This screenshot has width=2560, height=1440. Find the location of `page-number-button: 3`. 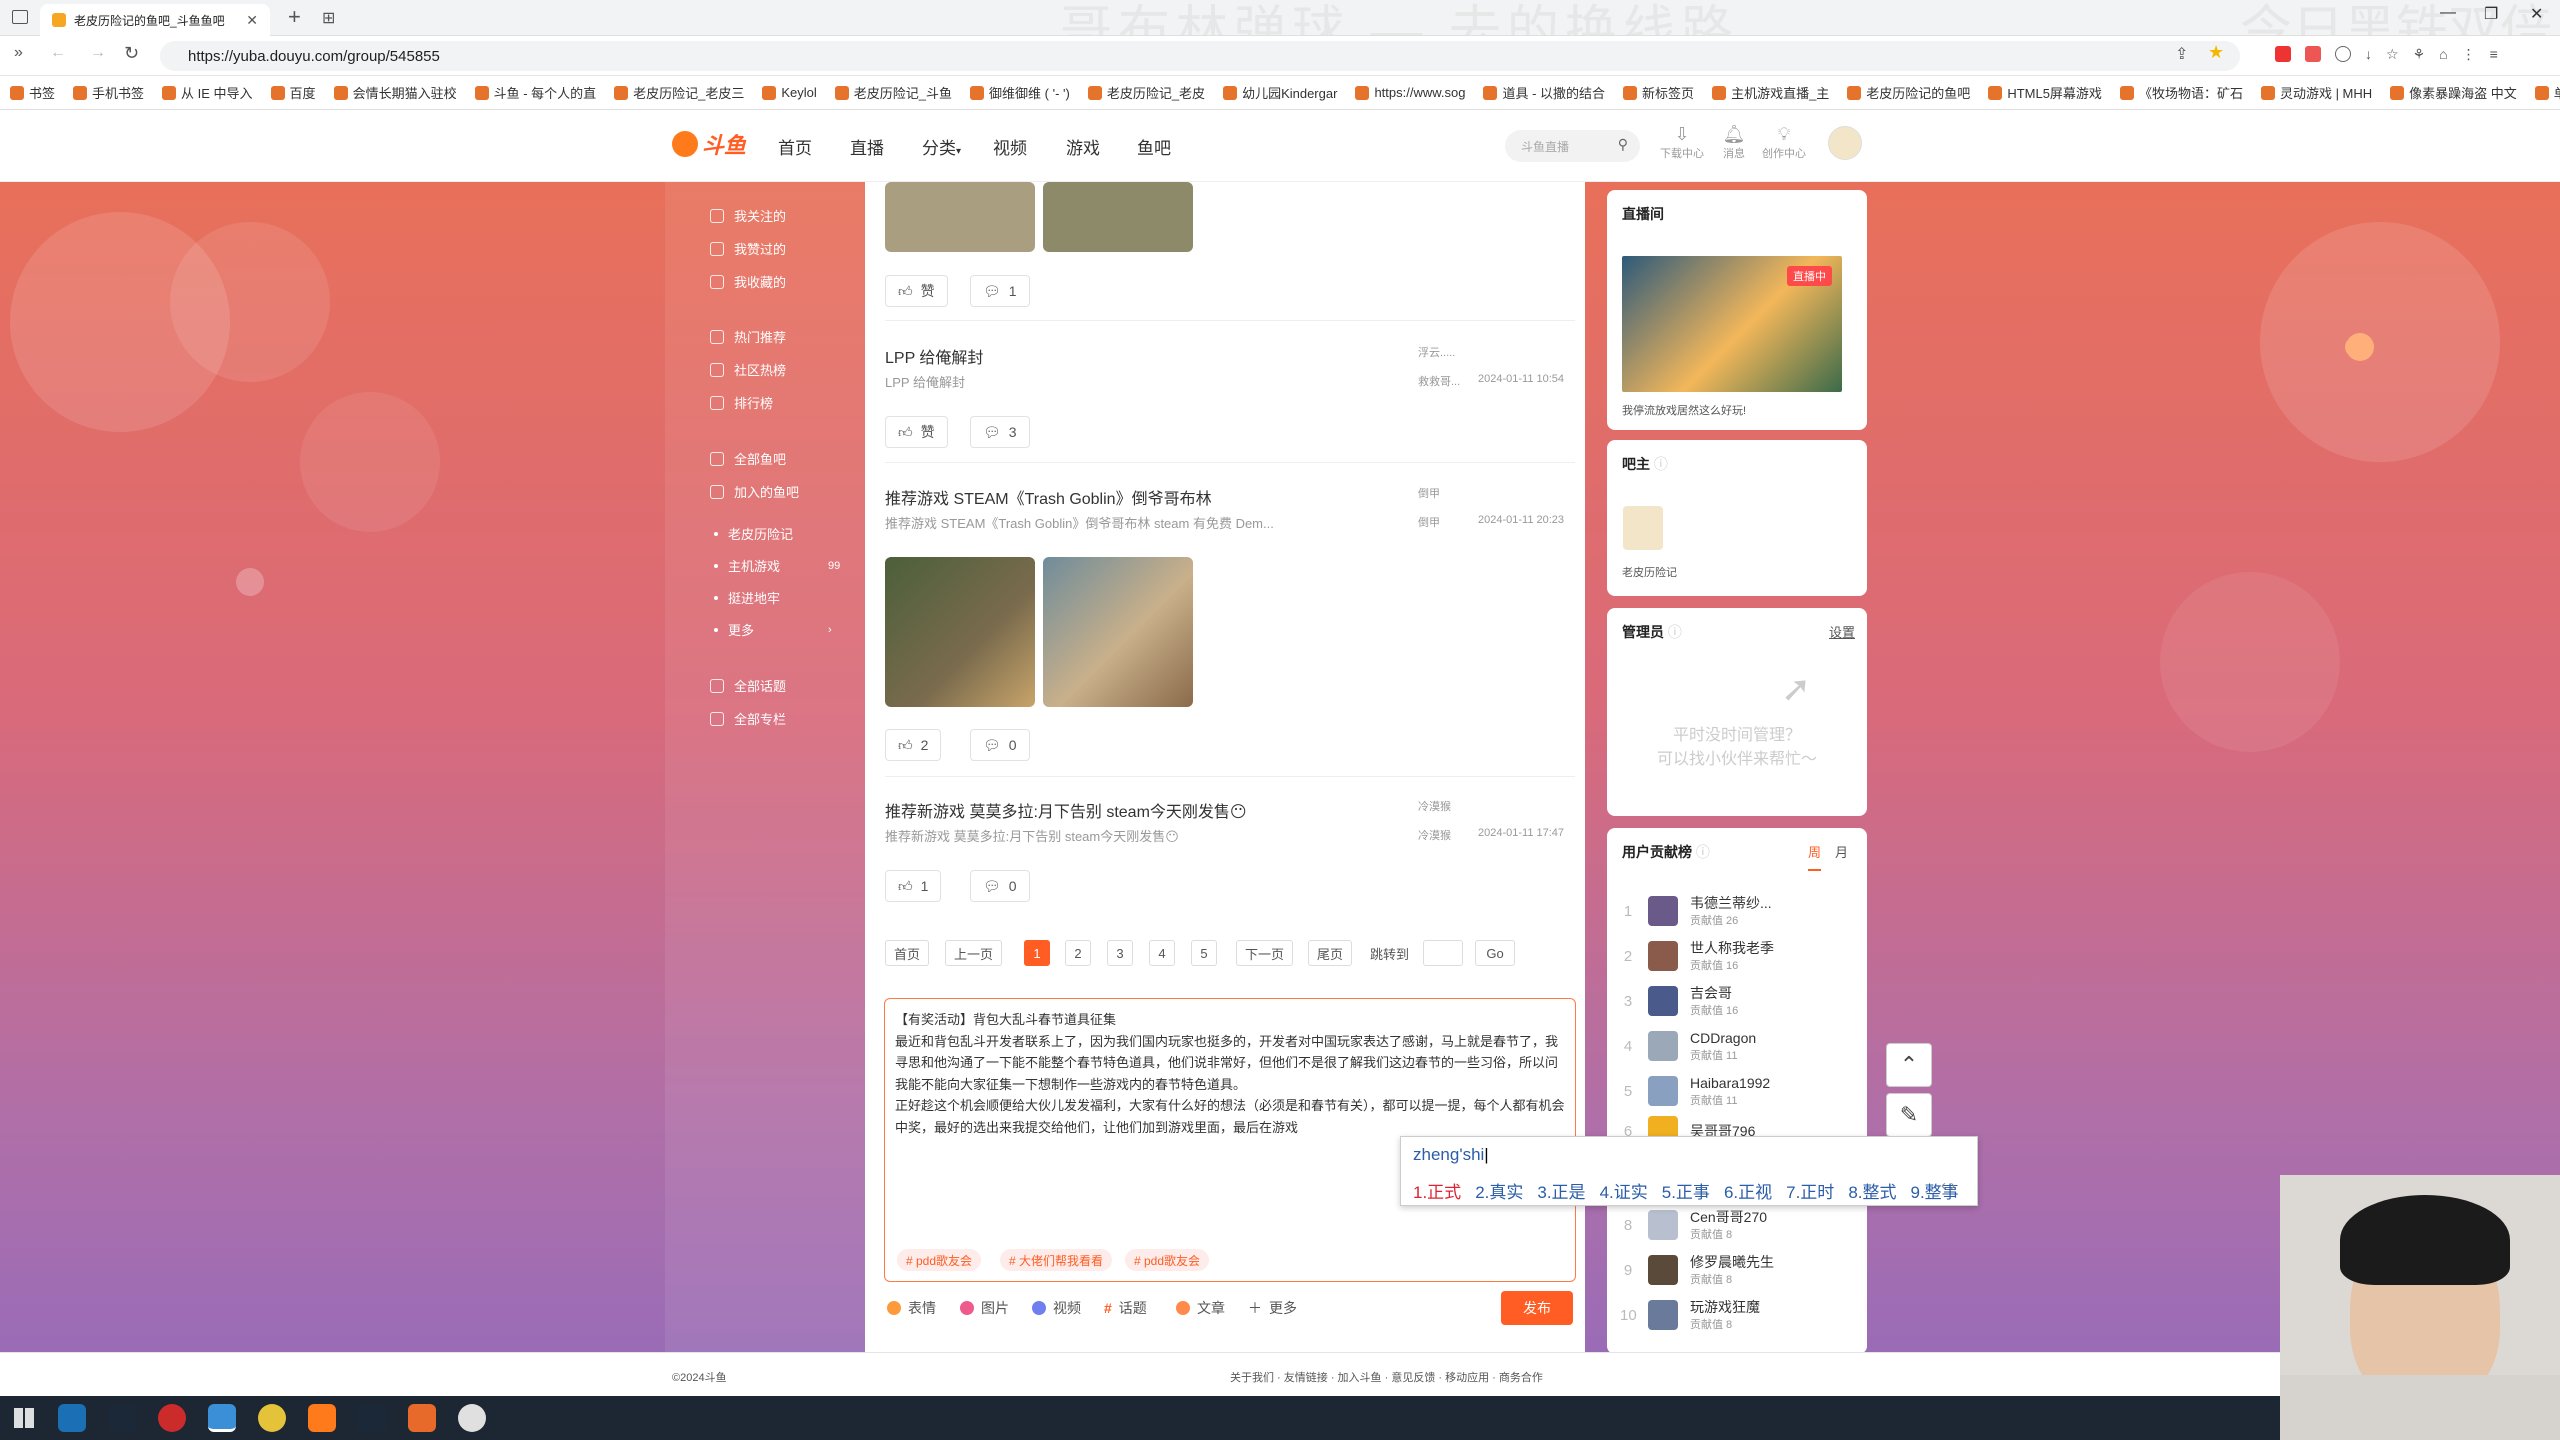

page-number-button: 3 is located at coordinates (1120, 953).